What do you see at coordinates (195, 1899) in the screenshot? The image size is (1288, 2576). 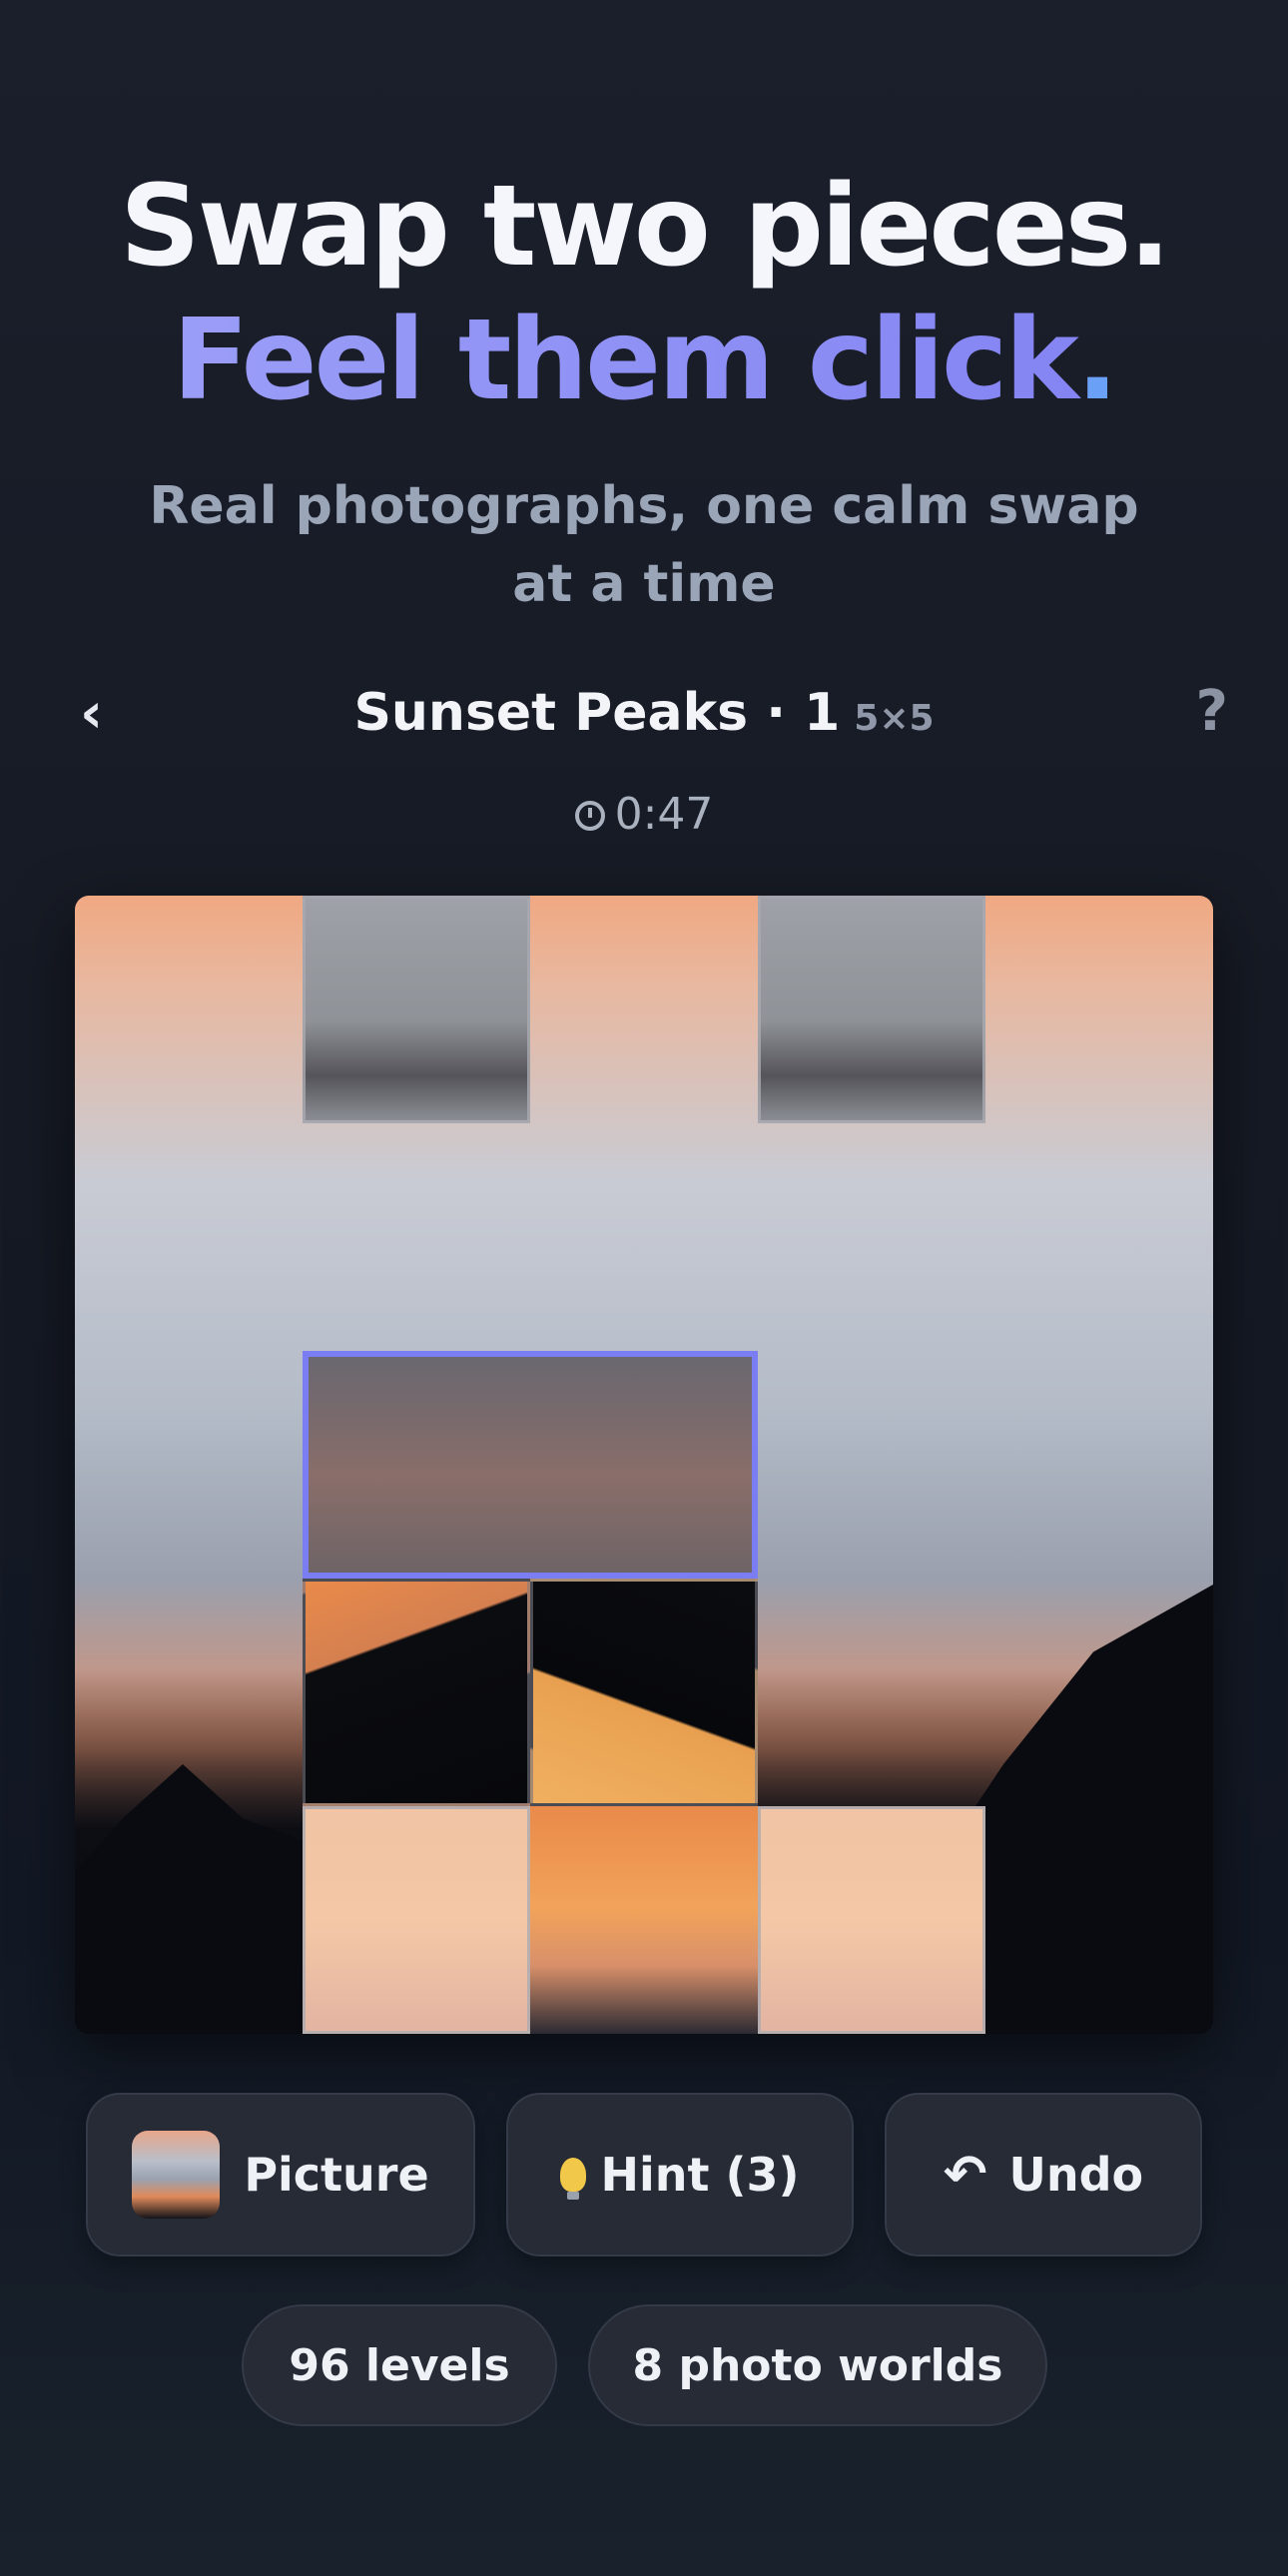 I see `mountain-left` at bounding box center [195, 1899].